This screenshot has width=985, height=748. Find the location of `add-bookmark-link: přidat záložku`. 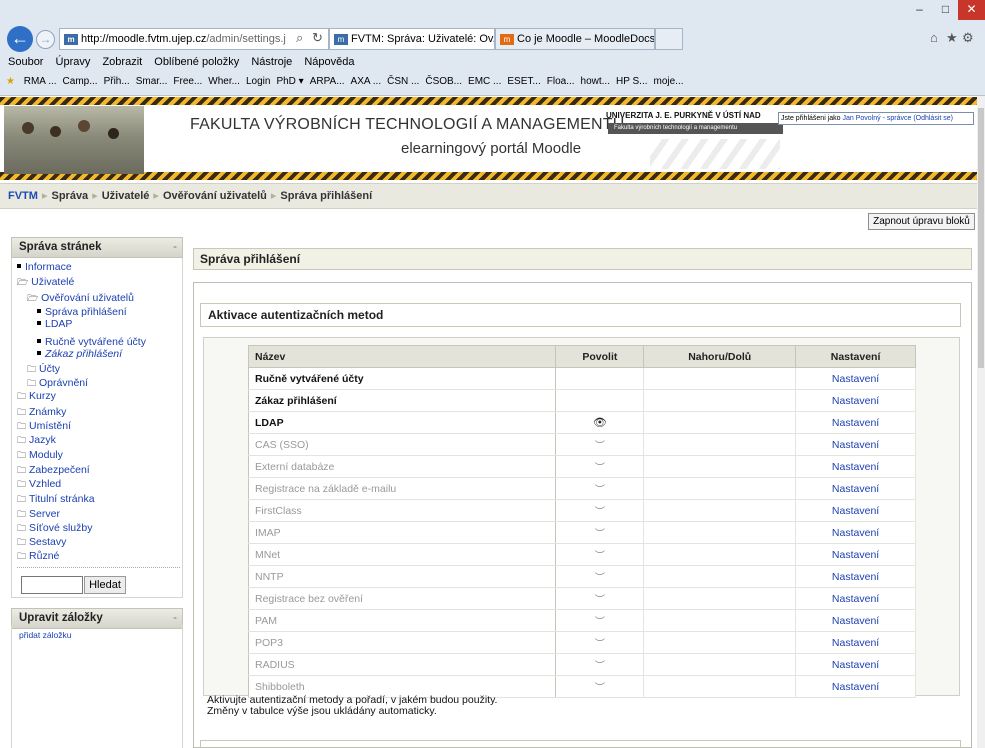

add-bookmark-link: přidat záložku is located at coordinates (45, 635).